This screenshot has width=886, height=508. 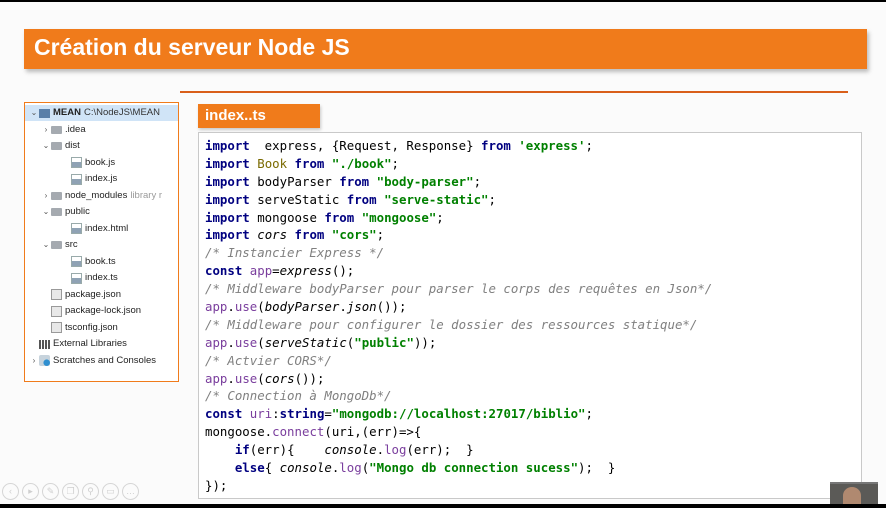 I want to click on tree-item: › node_modules library r, so click(x=101, y=196).